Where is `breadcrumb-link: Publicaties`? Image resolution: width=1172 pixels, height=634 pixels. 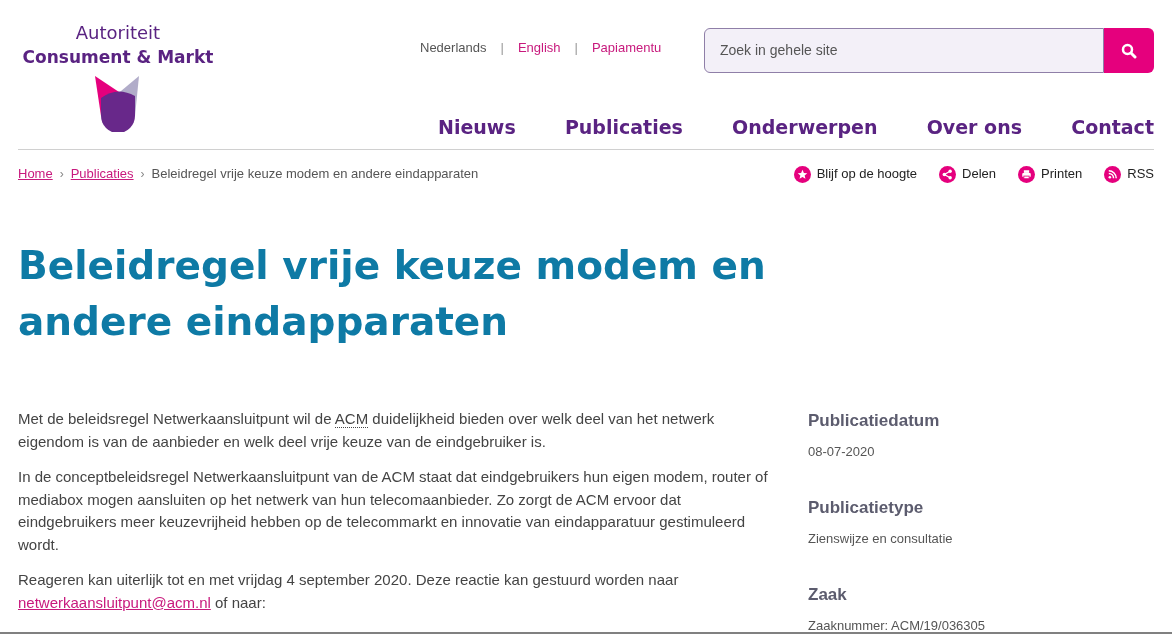 breadcrumb-link: Publicaties is located at coordinates (102, 174).